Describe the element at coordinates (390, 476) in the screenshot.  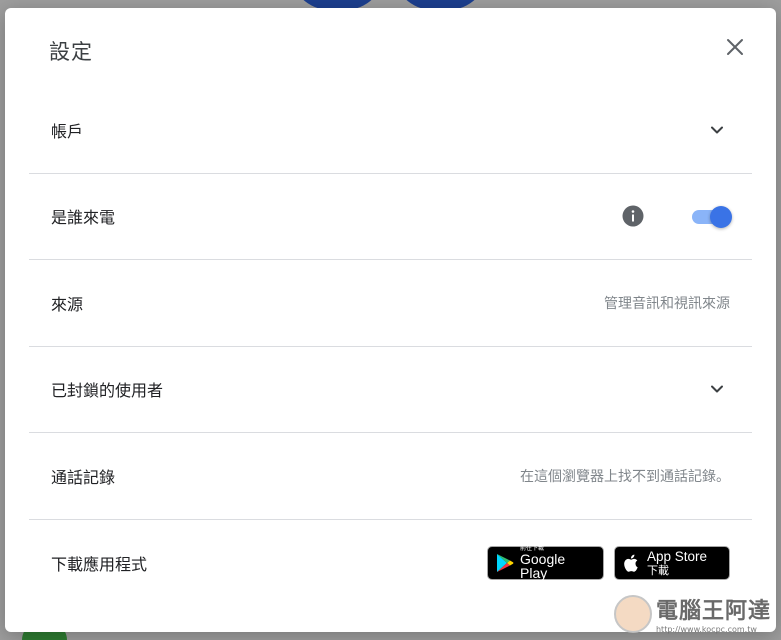
I see `settings-row-call-history: 通話記錄 在這個瀏覽器上找不到通話記錄。` at that location.